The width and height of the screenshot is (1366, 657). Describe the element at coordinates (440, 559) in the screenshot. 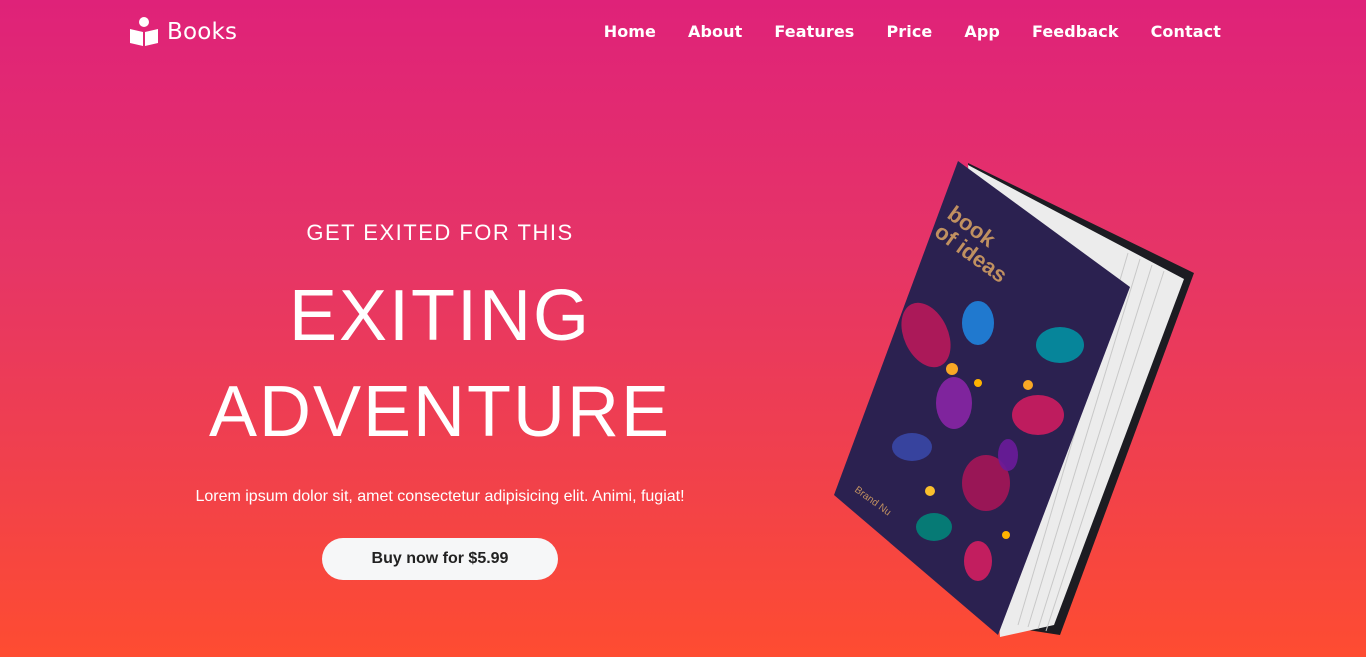

I see `buy-now-button: Buy now for $5.99` at that location.